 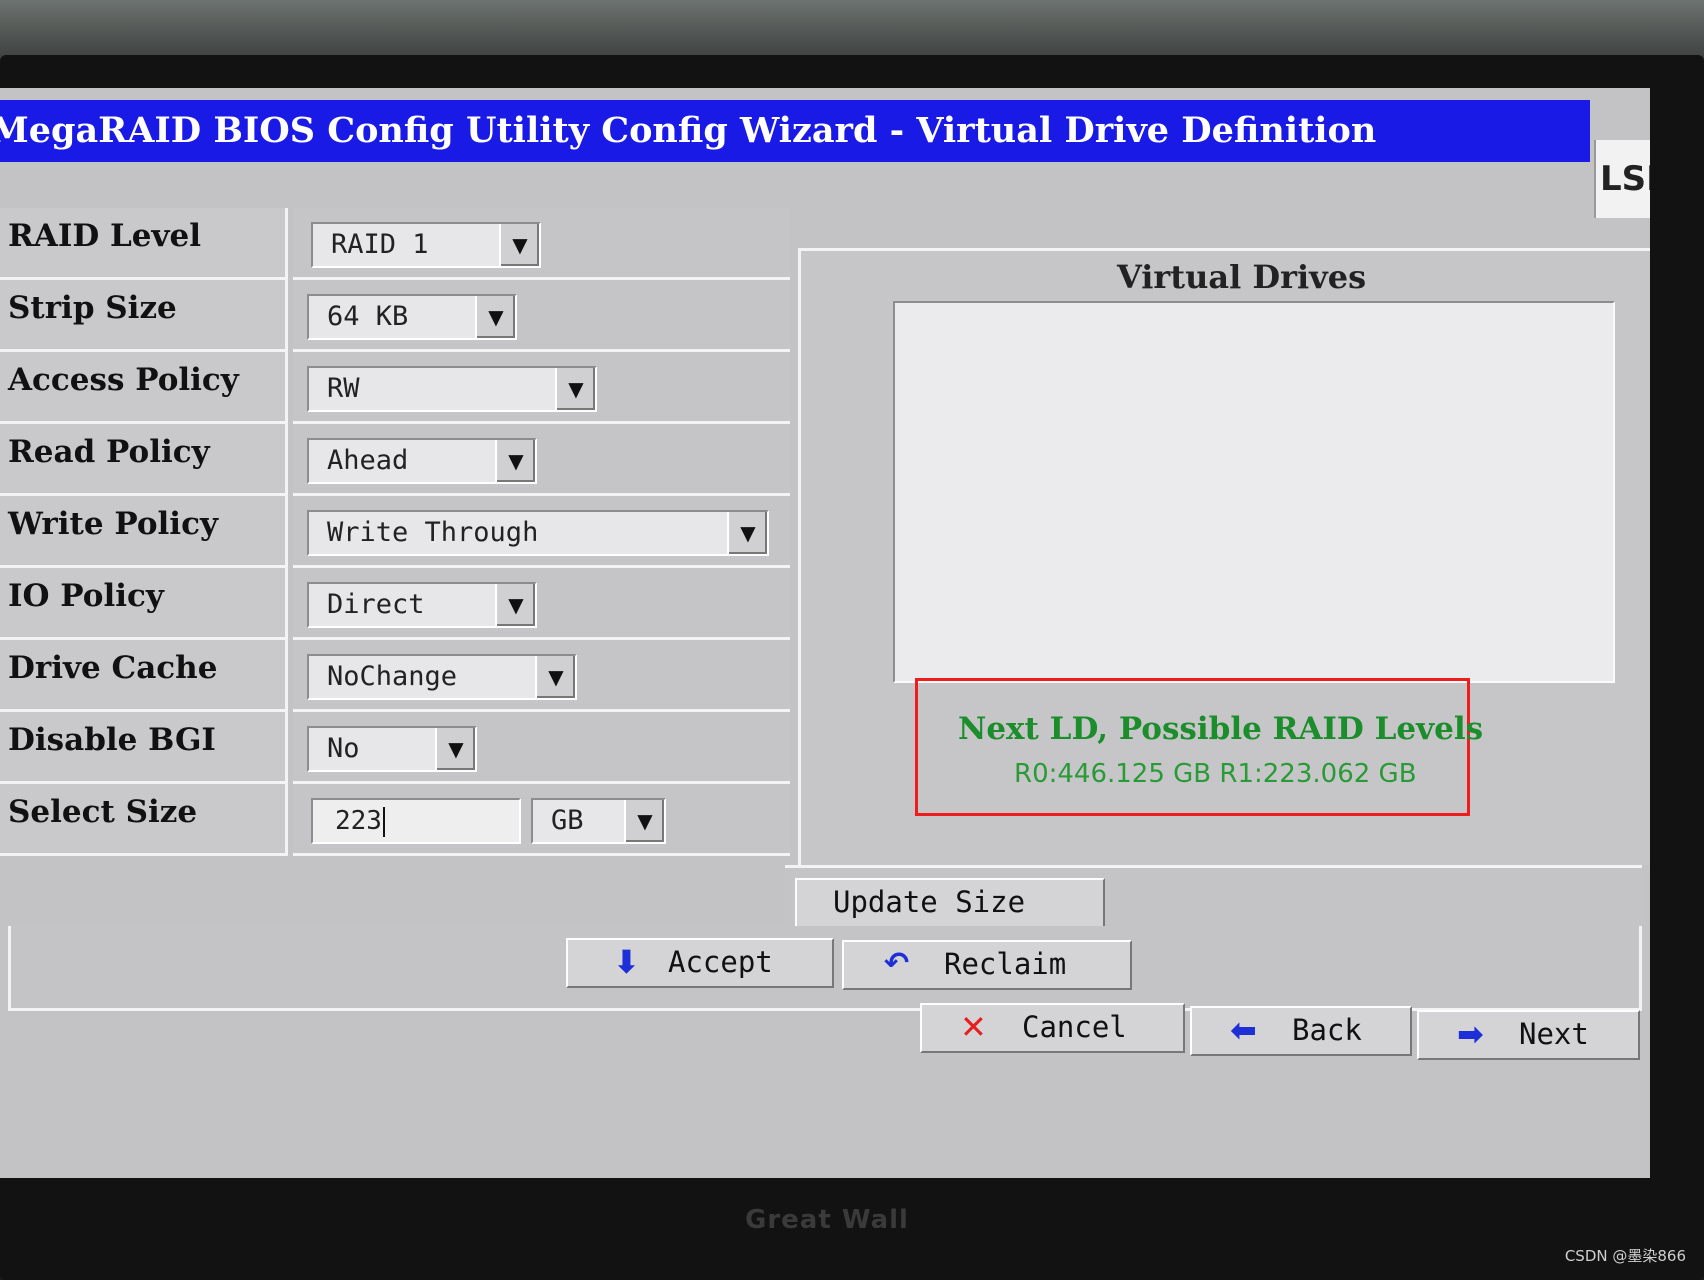 What do you see at coordinates (1470, 1034) in the screenshot?
I see `arrow-right-icon: ➡` at bounding box center [1470, 1034].